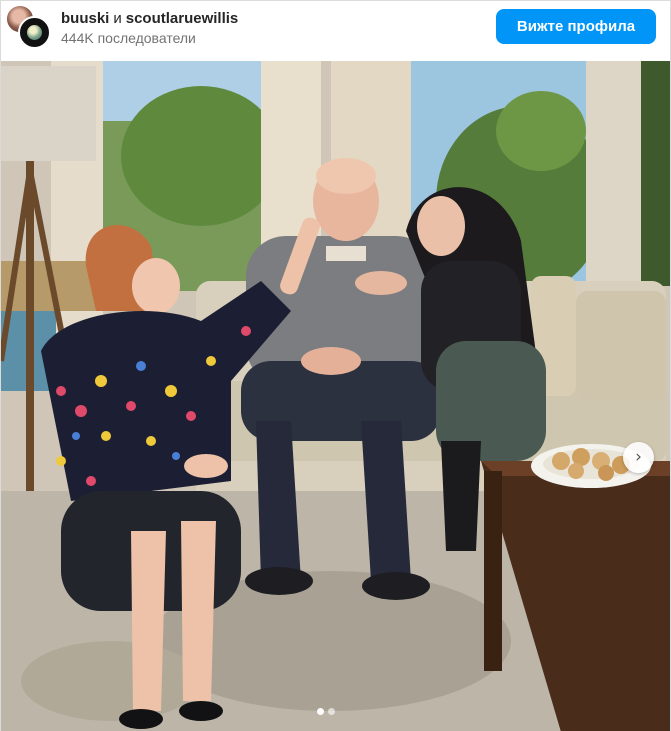  I want to click on avatar-scoutlaruewillis, so click(34, 32).